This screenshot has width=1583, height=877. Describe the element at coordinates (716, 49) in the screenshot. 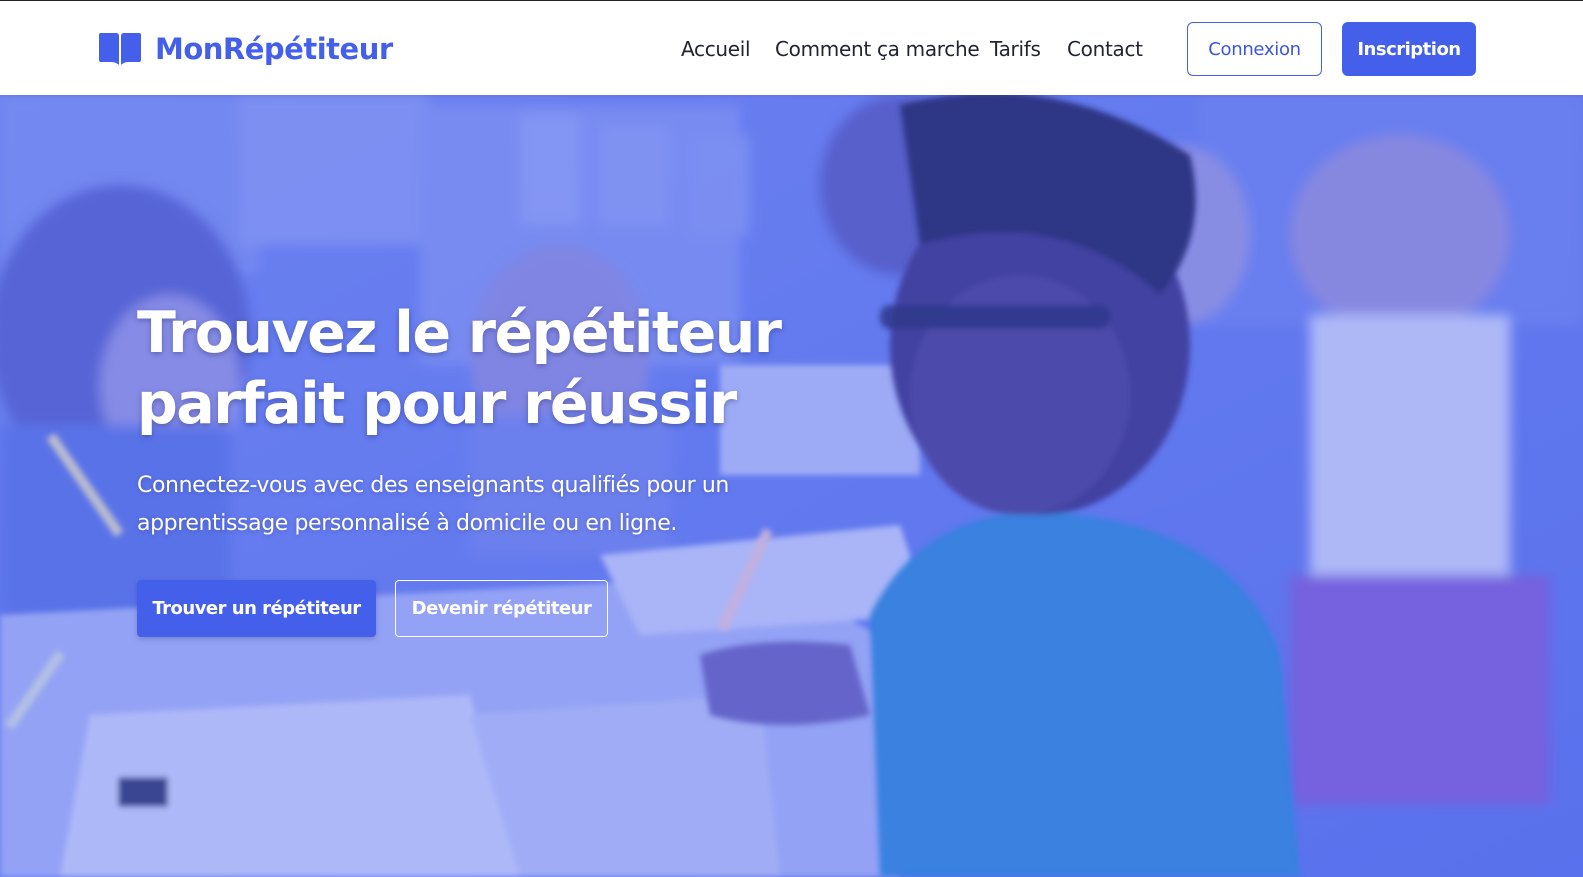

I see `nav-link-accueil: Accueil` at that location.